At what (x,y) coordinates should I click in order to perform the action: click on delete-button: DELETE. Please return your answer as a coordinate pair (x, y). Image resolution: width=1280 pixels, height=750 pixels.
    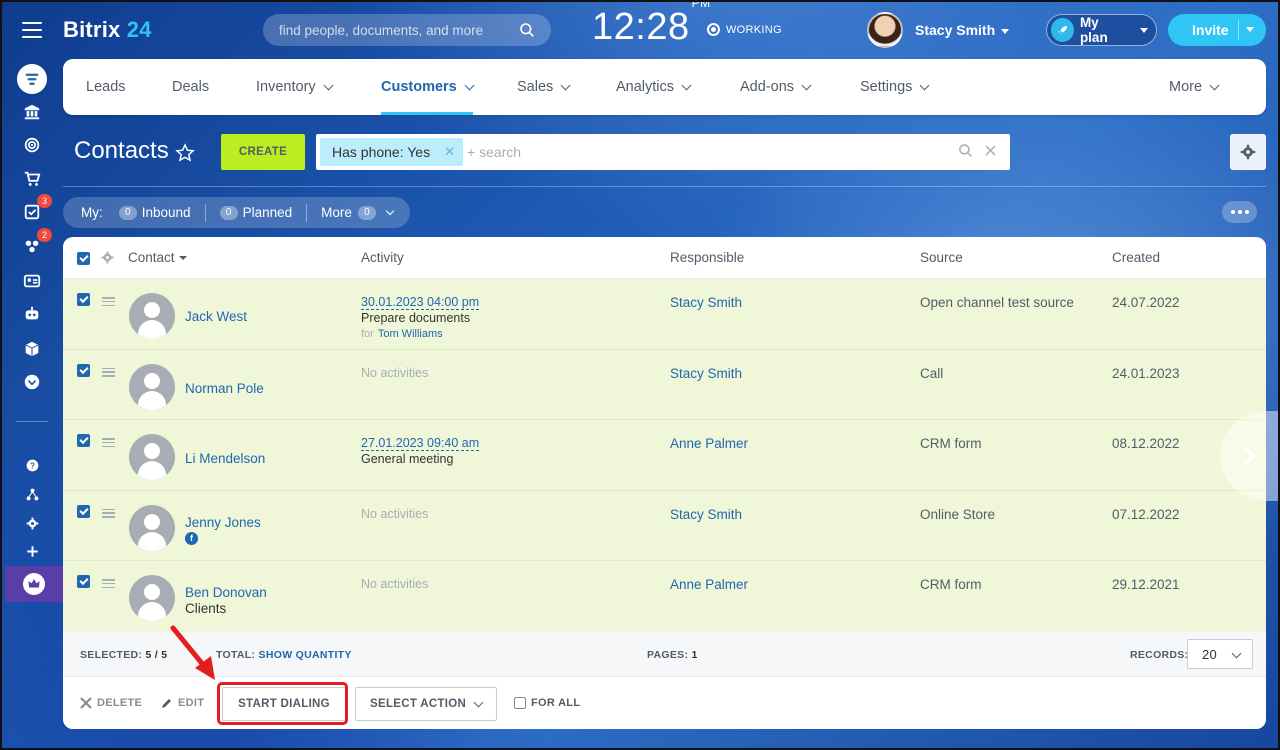
    Looking at the image, I should click on (111, 703).